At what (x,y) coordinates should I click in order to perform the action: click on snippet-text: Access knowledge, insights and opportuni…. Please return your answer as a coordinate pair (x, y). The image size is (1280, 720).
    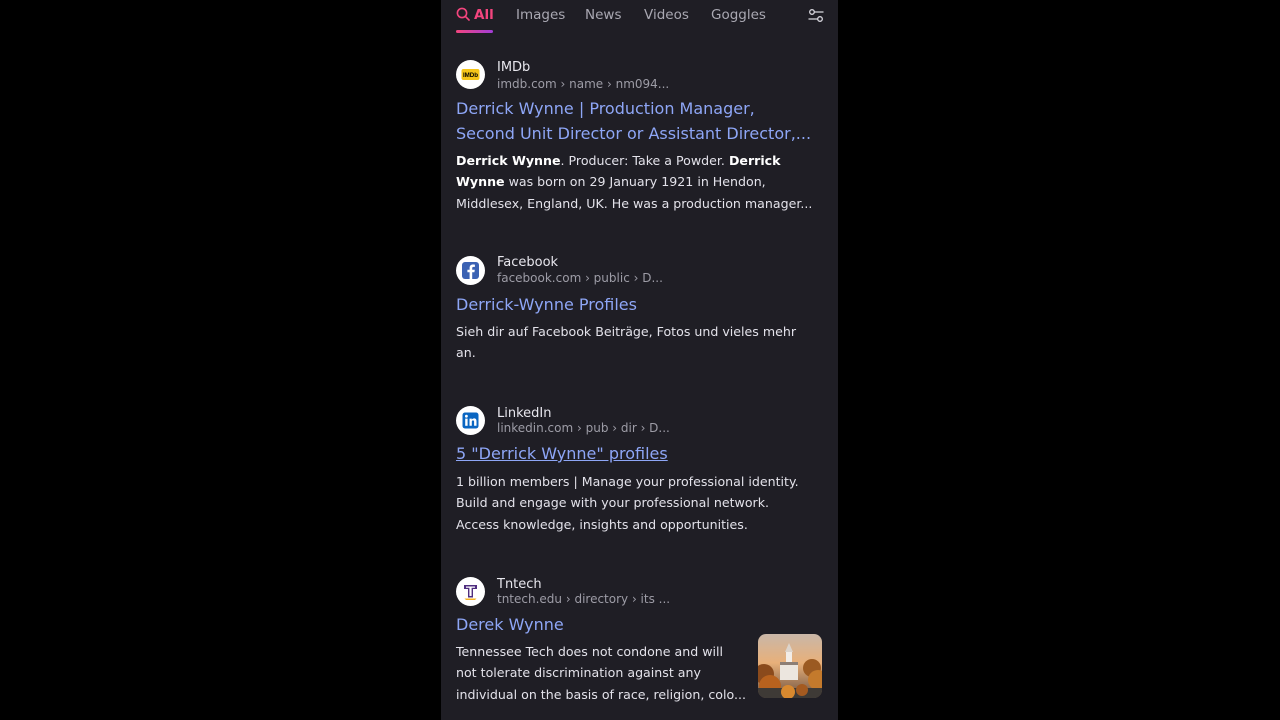
    Looking at the image, I should click on (602, 524).